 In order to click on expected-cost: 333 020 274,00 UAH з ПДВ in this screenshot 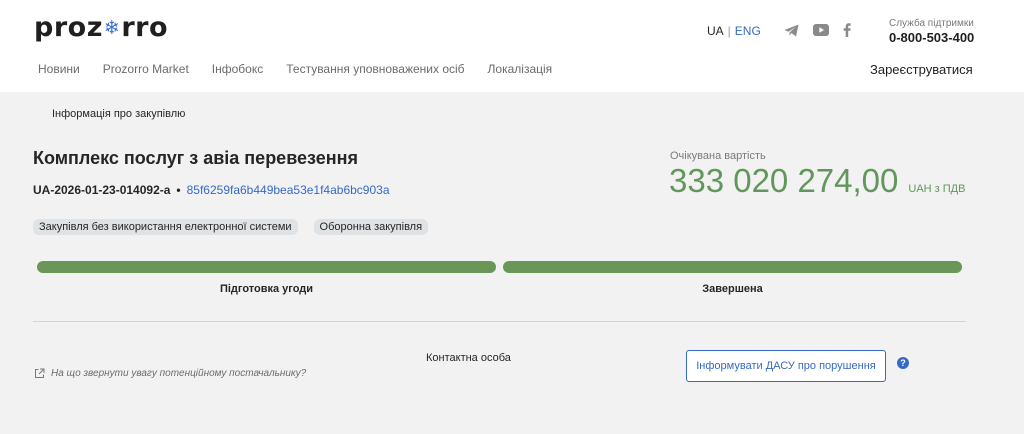, I will do `click(817, 181)`.